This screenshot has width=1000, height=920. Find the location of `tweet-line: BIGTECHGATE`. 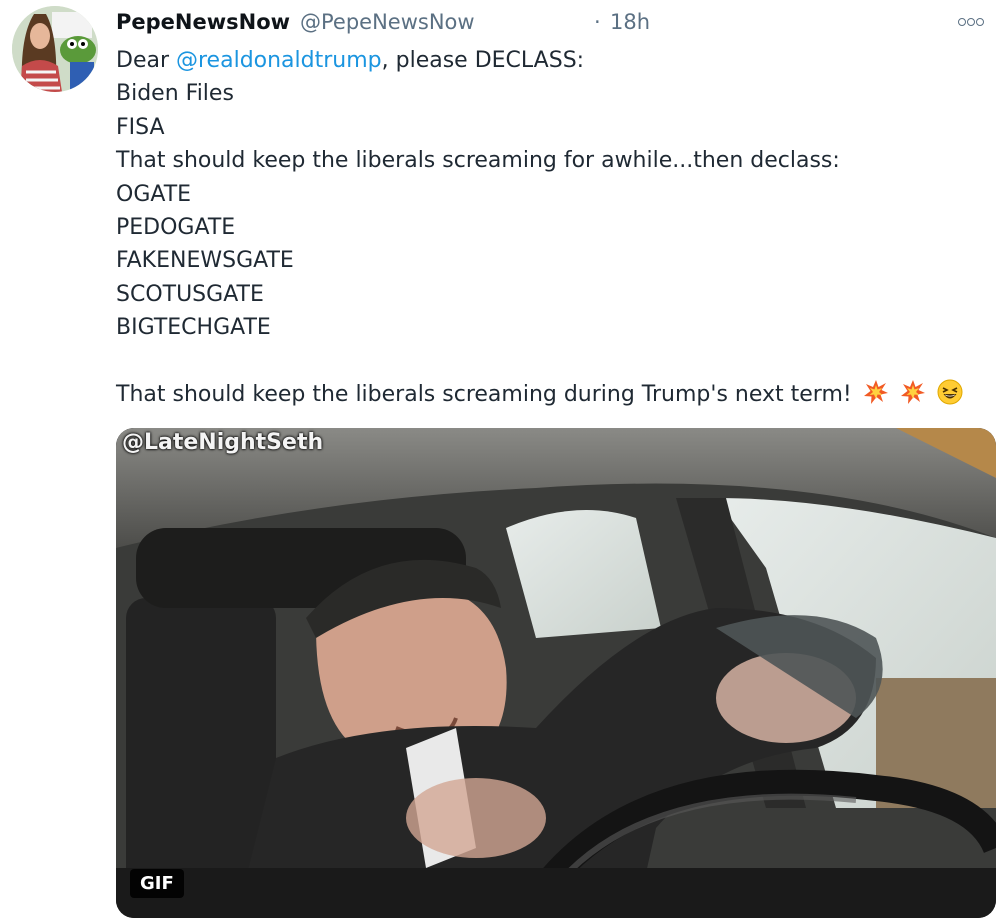

tweet-line: BIGTECHGATE is located at coordinates (193, 328).